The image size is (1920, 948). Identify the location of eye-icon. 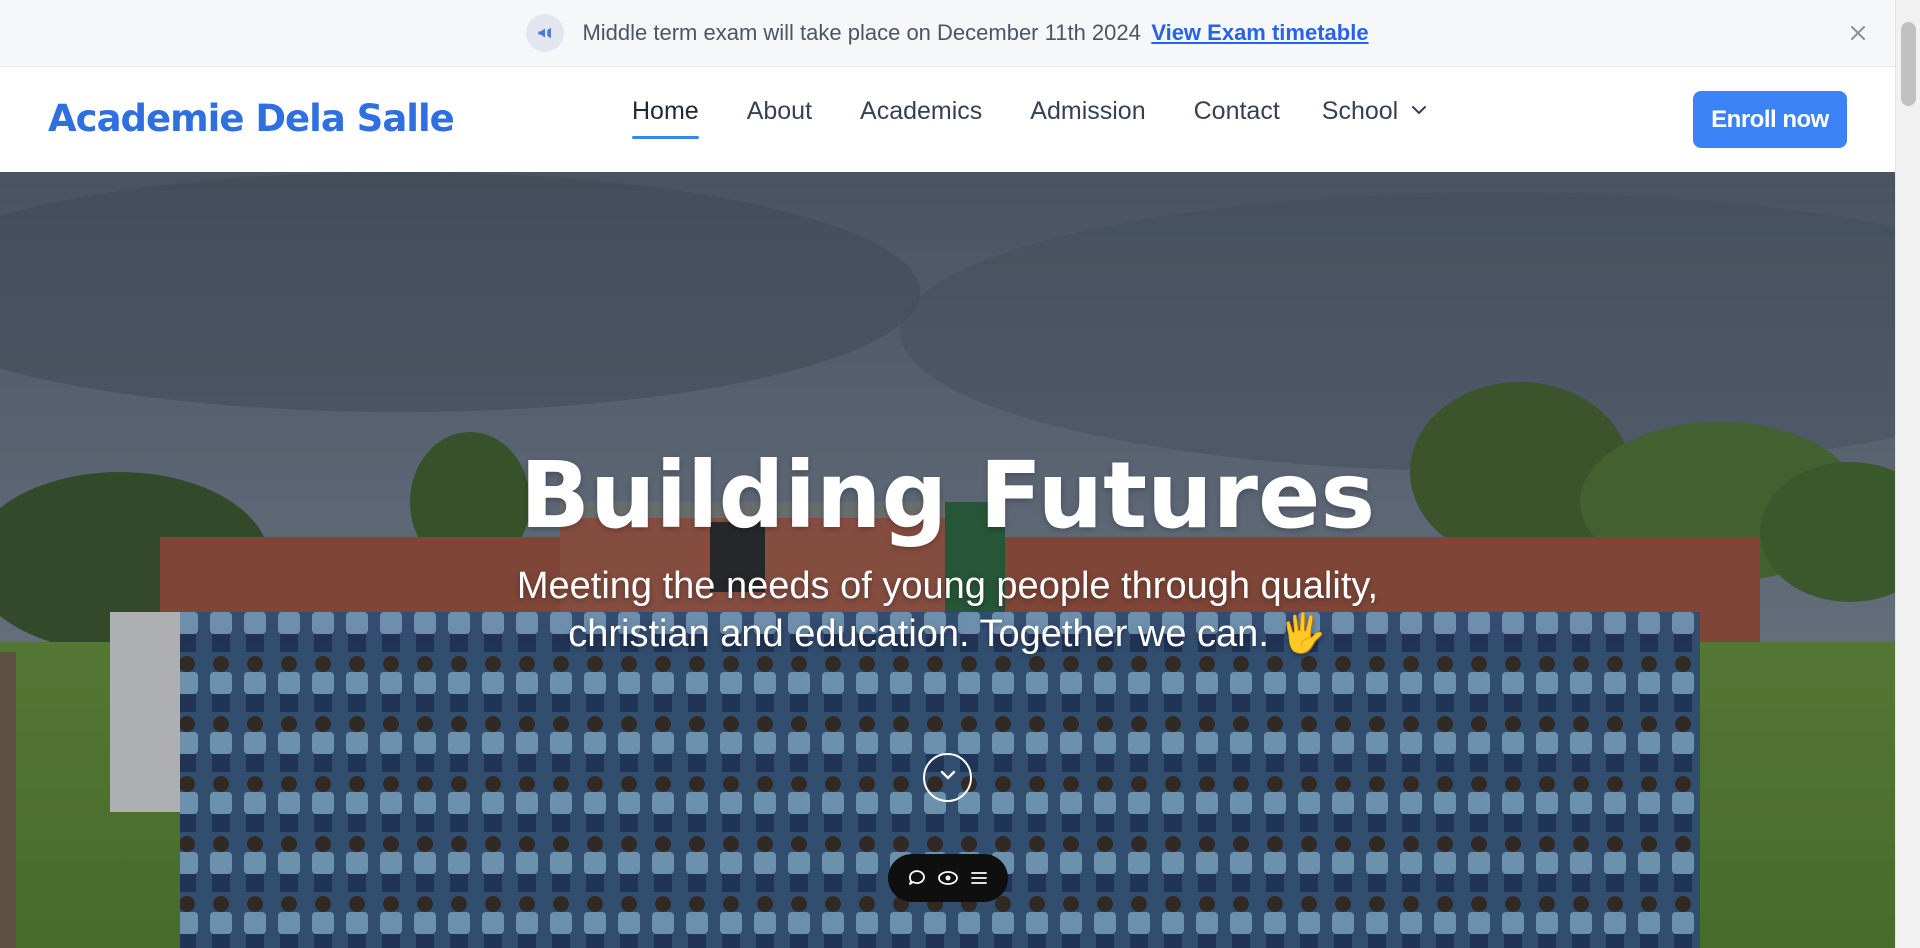
(948, 878).